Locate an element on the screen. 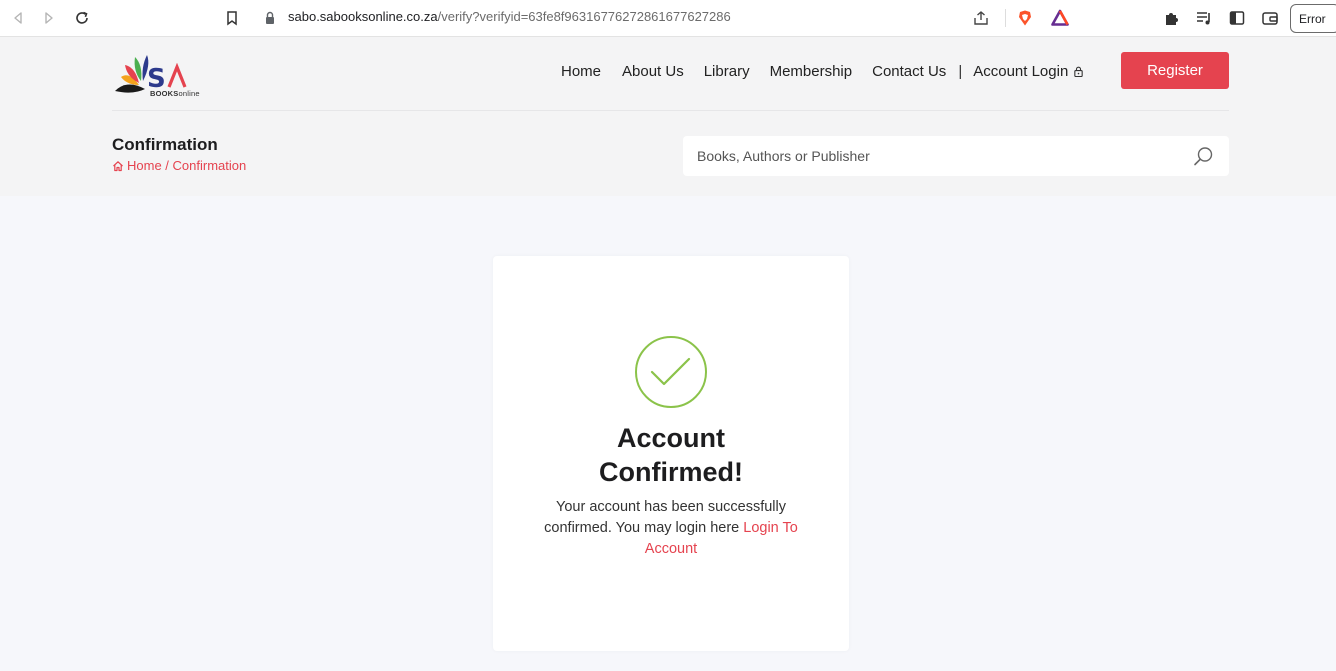 The height and width of the screenshot is (671, 1336). breadcrumb-home: Home is located at coordinates (144, 165).